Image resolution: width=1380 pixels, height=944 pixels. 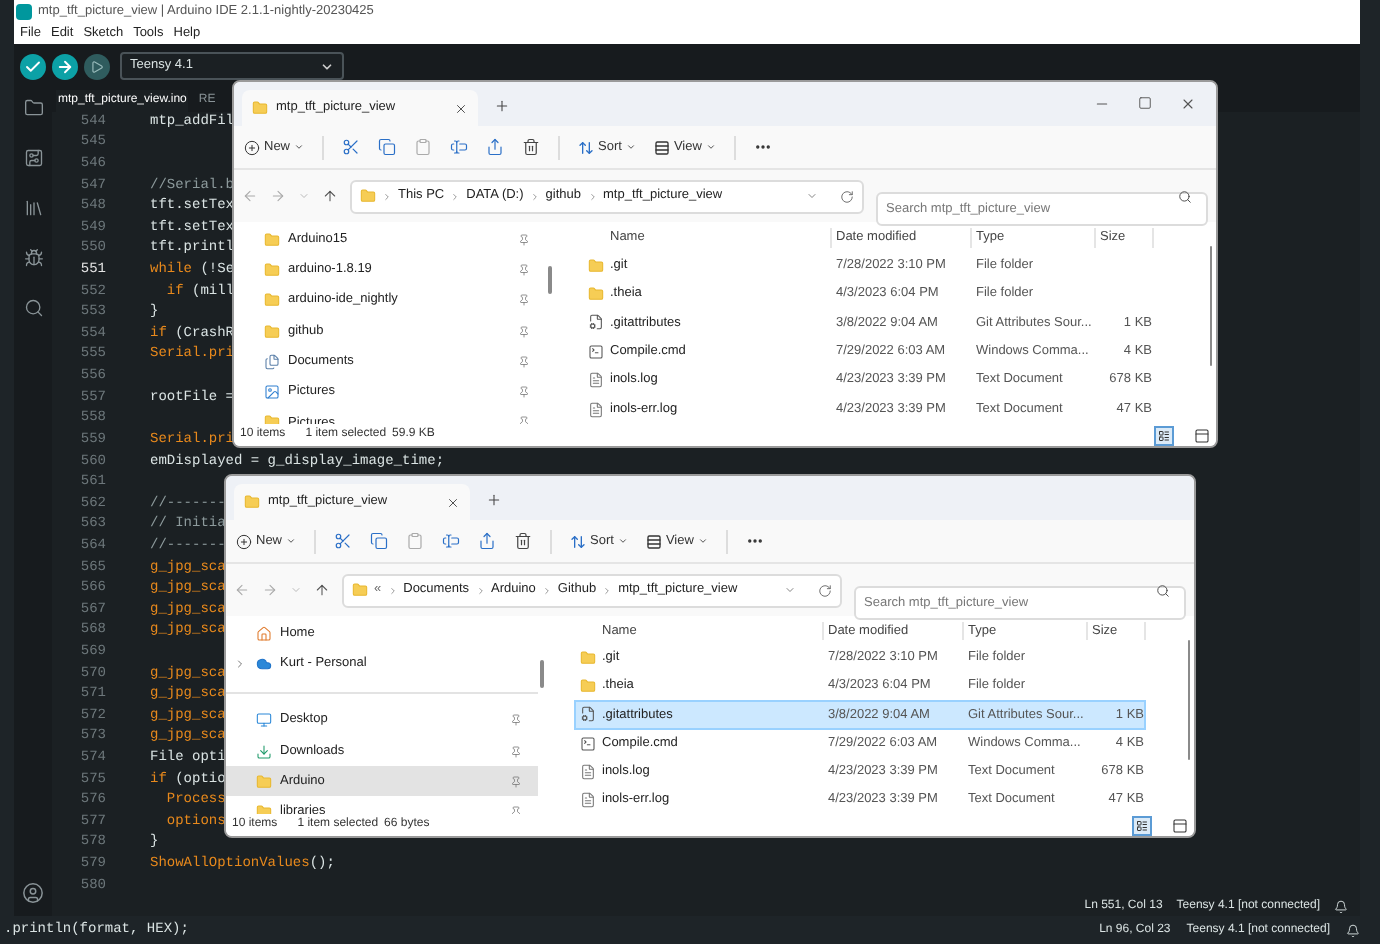 I want to click on account-icon, so click(x=33, y=893).